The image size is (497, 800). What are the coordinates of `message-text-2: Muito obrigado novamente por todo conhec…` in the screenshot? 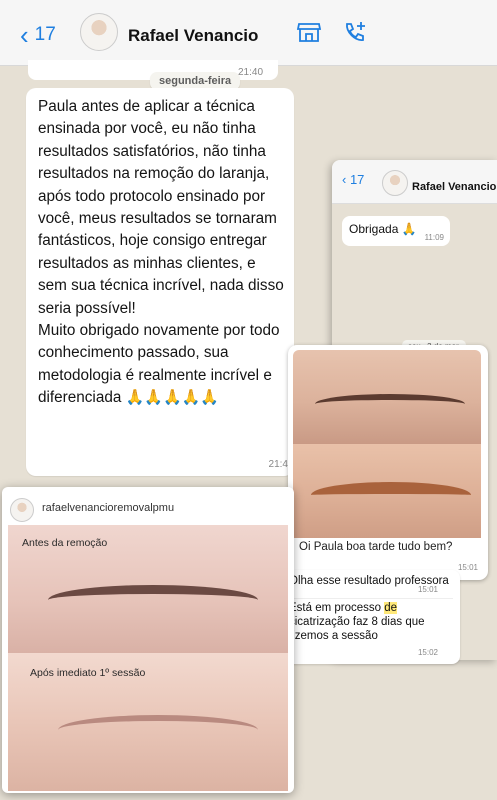 It's located at (159, 364).